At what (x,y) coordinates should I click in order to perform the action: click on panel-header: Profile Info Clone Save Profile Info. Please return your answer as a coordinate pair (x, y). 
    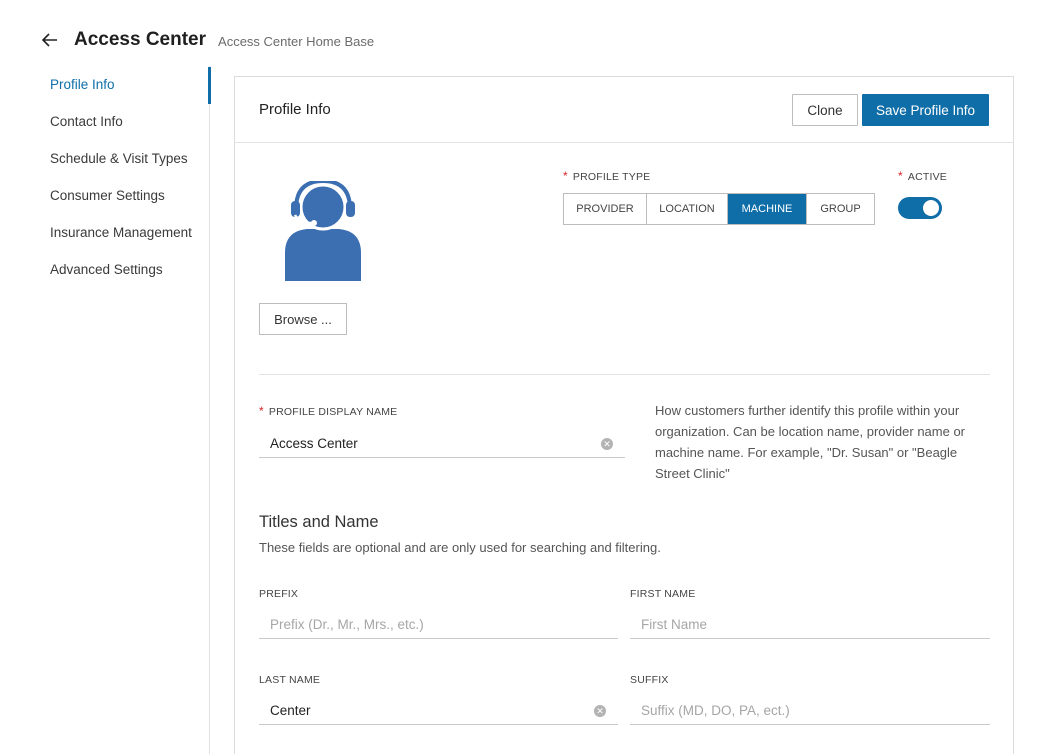
    Looking at the image, I should click on (624, 110).